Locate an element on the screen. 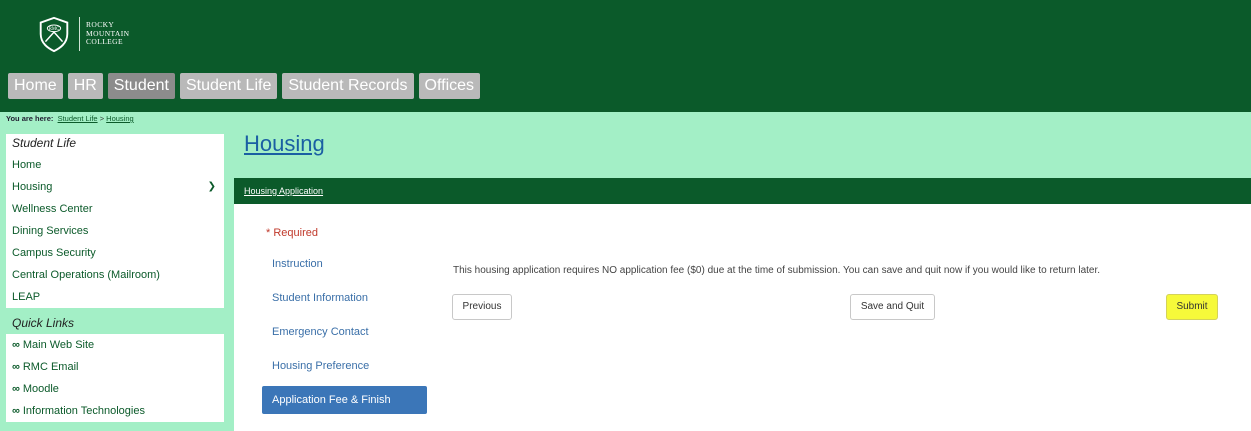 This screenshot has height=431, width=1251. nav-tab-offices: Offices is located at coordinates (449, 86).